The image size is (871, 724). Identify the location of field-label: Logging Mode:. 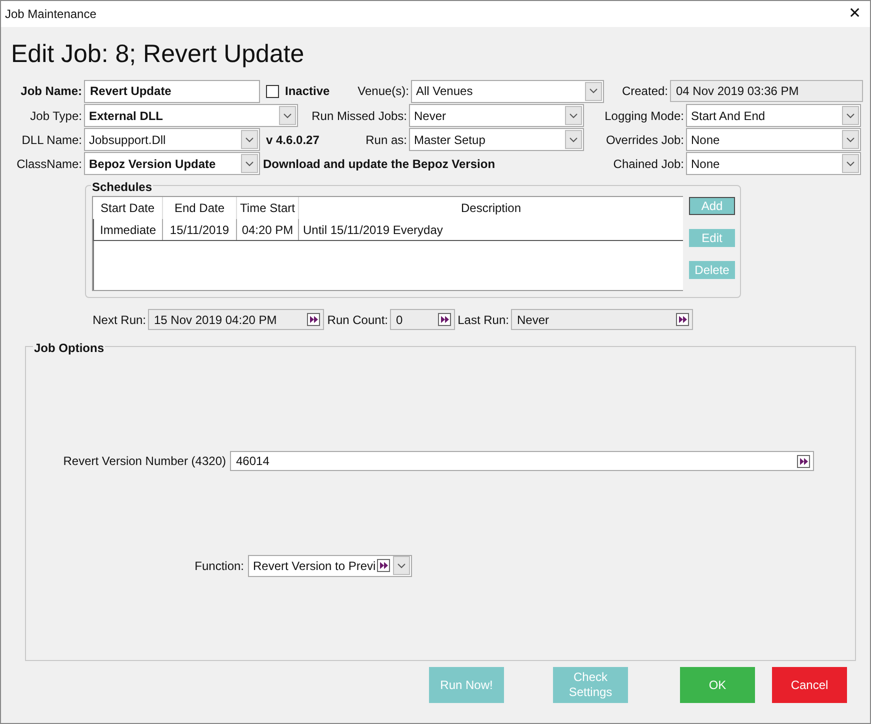
(644, 116).